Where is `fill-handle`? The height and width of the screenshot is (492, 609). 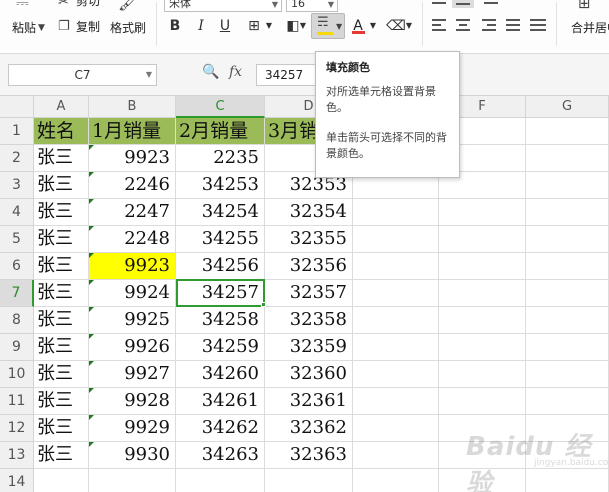 fill-handle is located at coordinates (263, 304).